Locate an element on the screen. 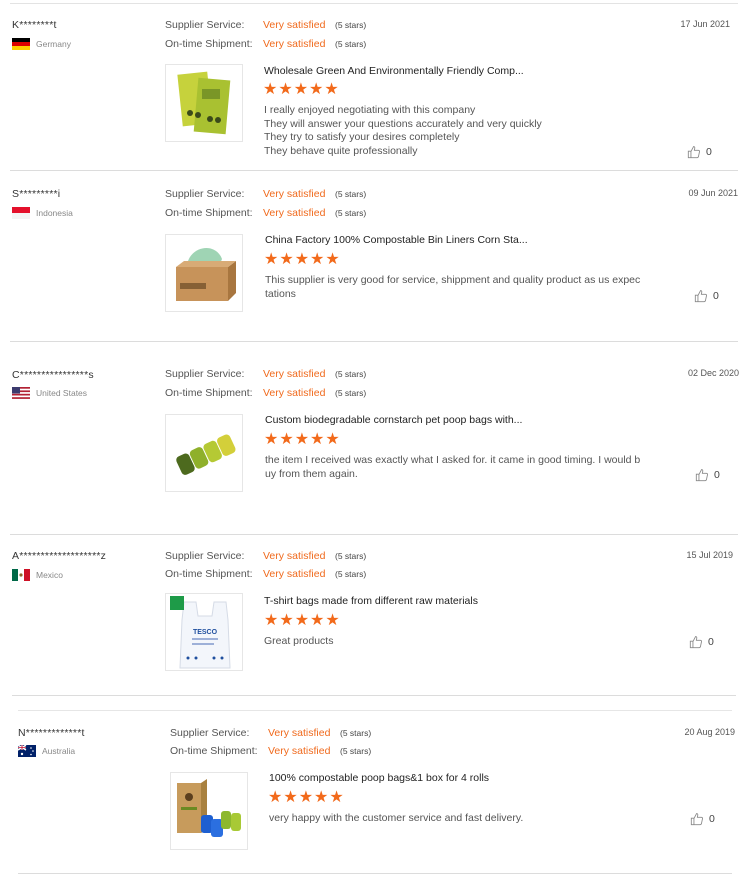 The height and width of the screenshot is (881, 750). comment-line: They behave quite professionally is located at coordinates (341, 150).